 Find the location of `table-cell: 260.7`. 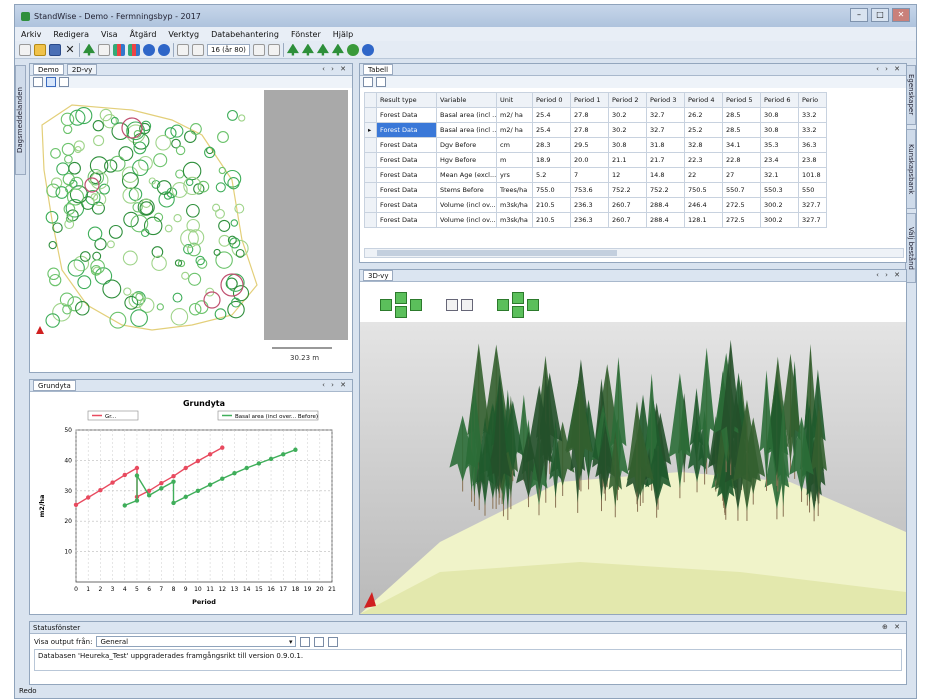

table-cell: 260.7 is located at coordinates (627, 220).